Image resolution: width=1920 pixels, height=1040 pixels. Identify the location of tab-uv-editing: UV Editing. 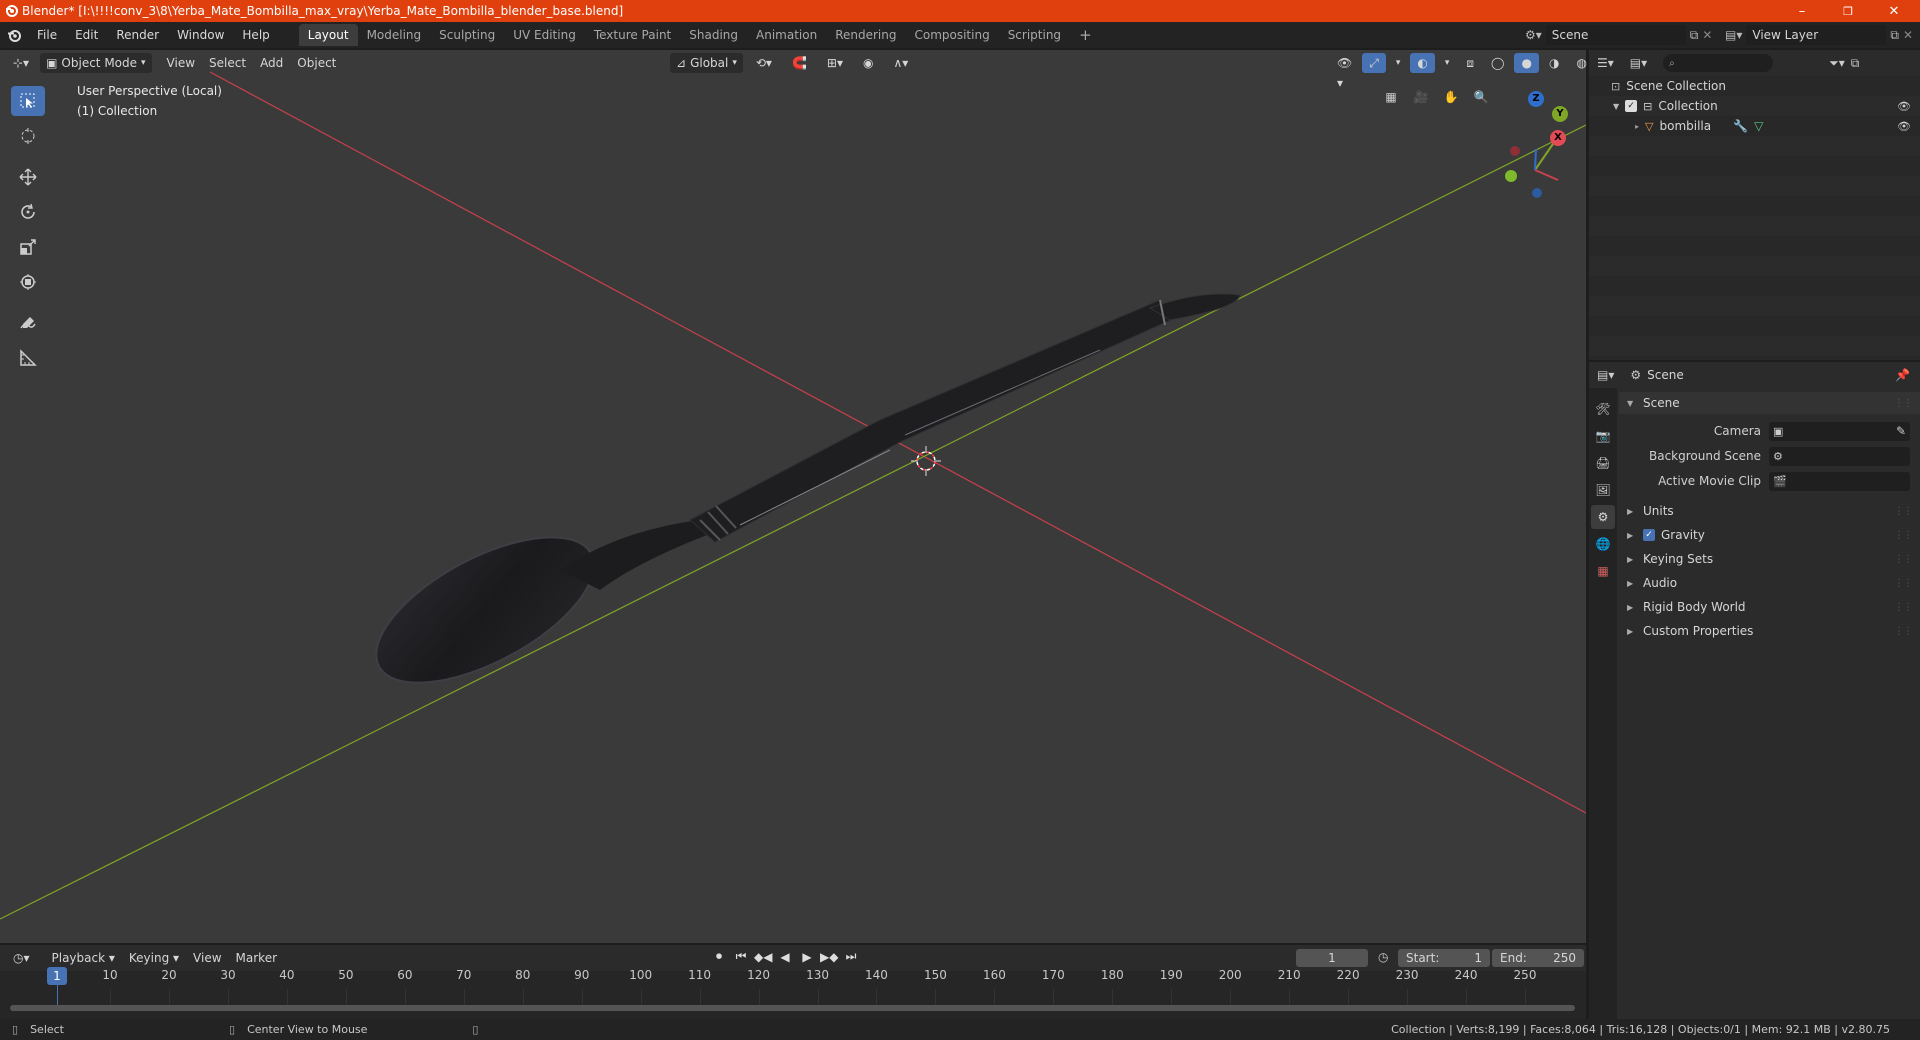
(544, 35).